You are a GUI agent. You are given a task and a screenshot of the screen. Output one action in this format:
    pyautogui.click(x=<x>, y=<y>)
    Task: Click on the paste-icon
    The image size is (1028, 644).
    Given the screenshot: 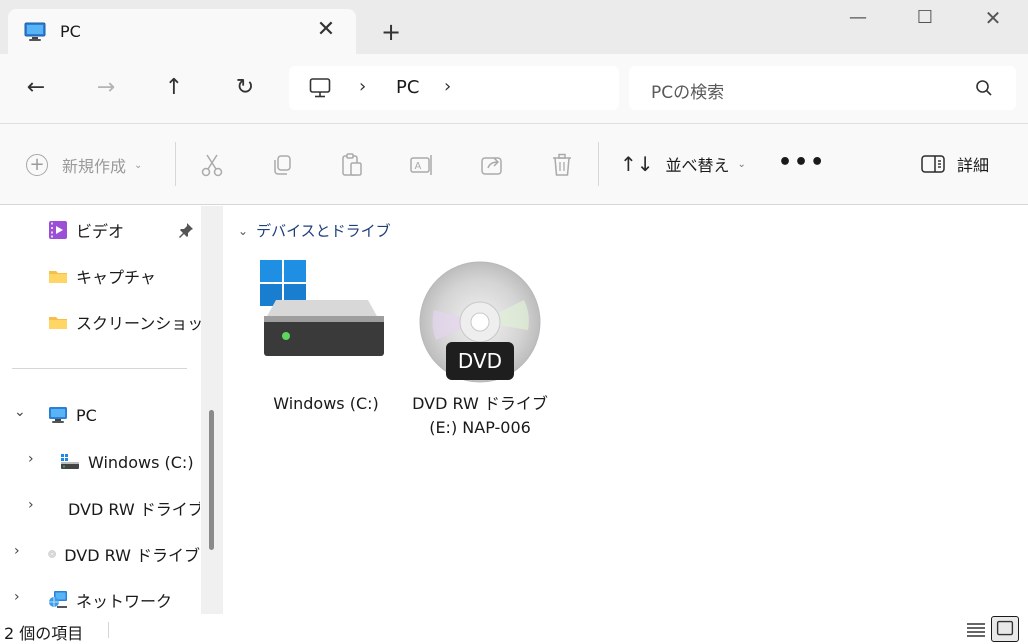 What is the action you would take?
    pyautogui.click(x=352, y=165)
    